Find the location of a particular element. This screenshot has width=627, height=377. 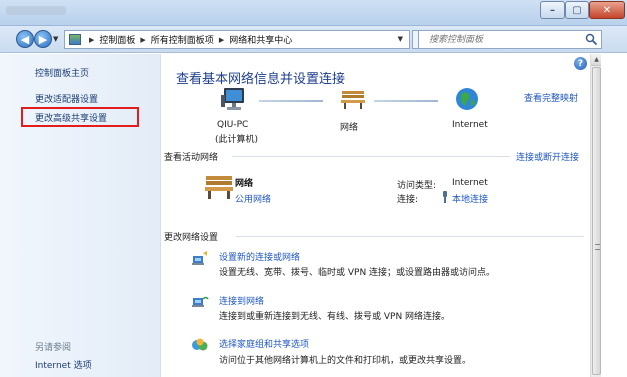

search-box is located at coordinates (510, 39).